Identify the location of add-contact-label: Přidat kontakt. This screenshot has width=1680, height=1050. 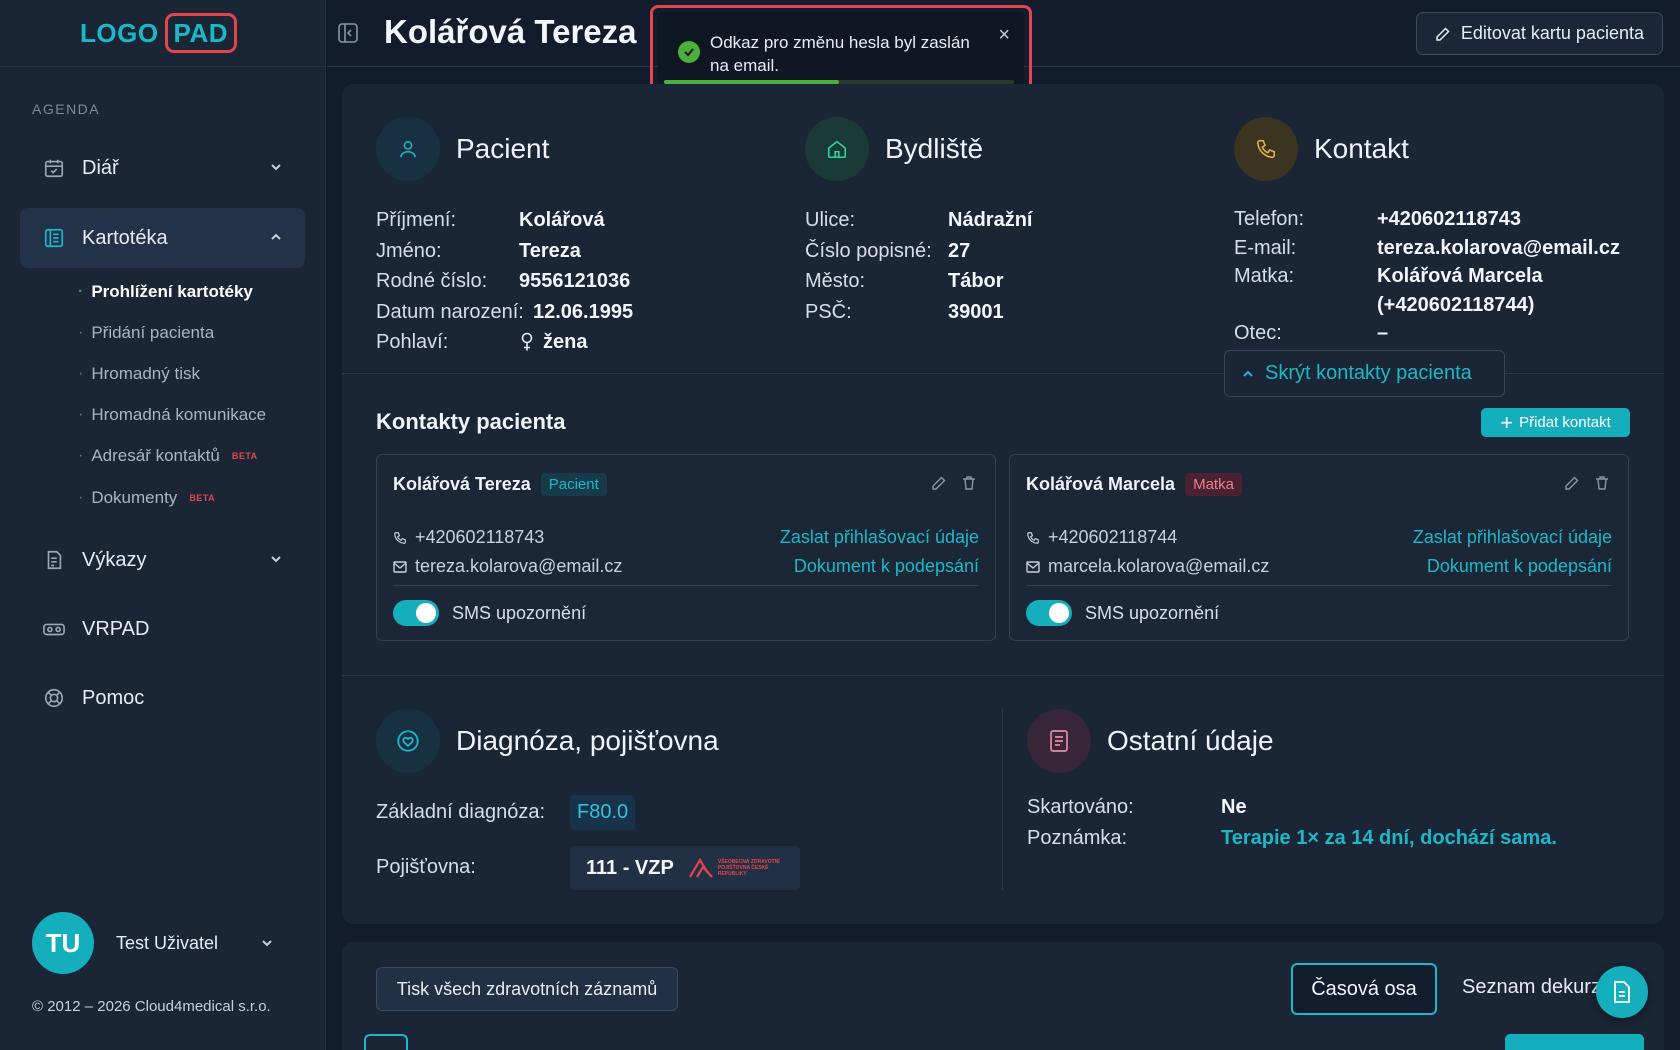
(1565, 422).